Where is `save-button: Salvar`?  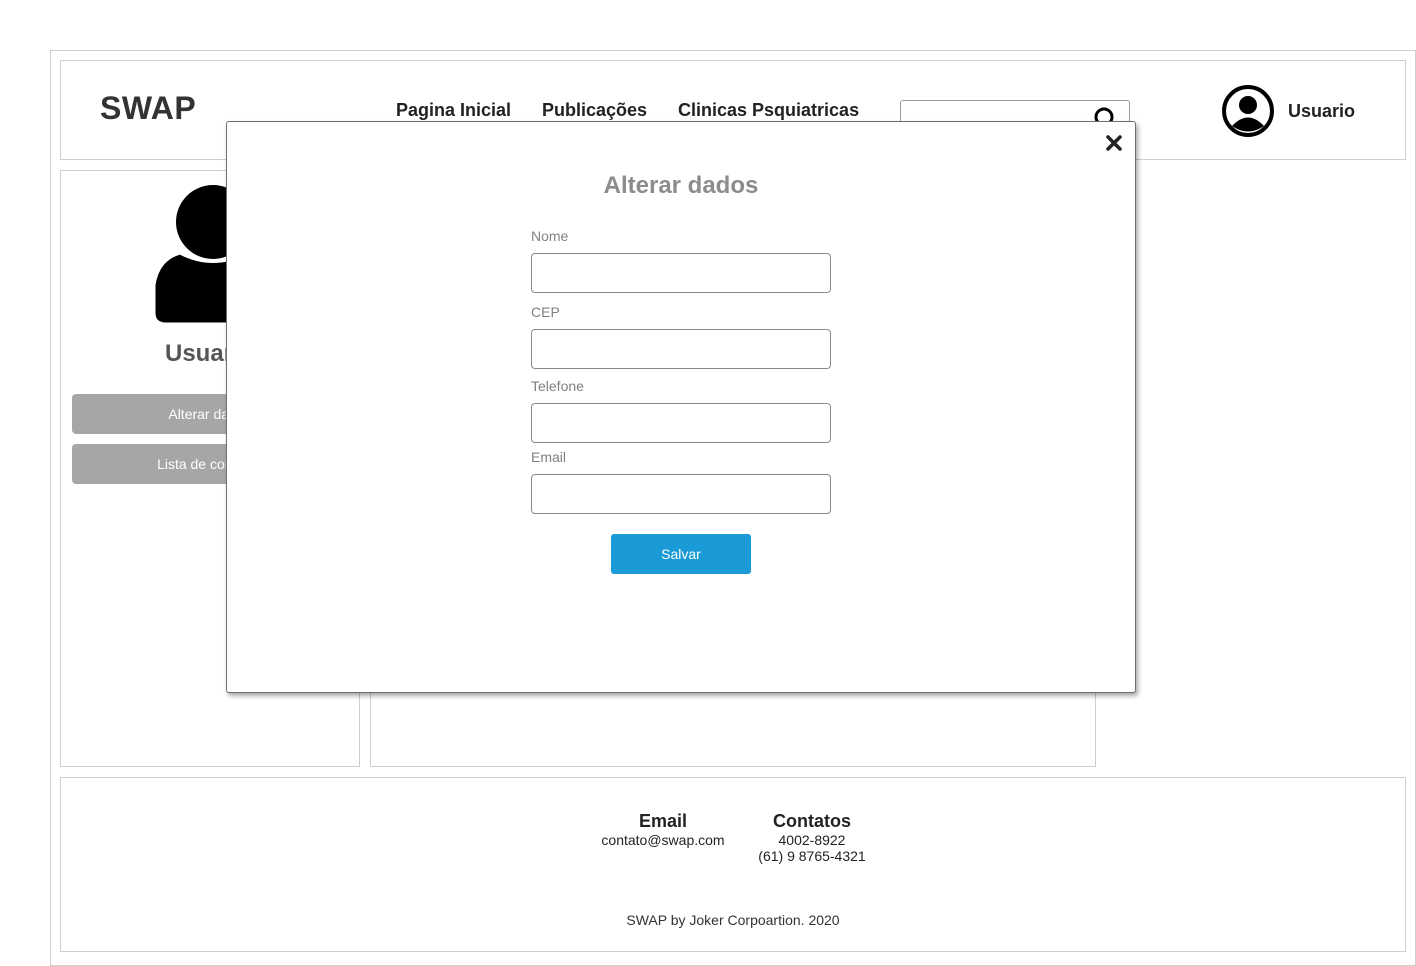
save-button: Salvar is located at coordinates (681, 554).